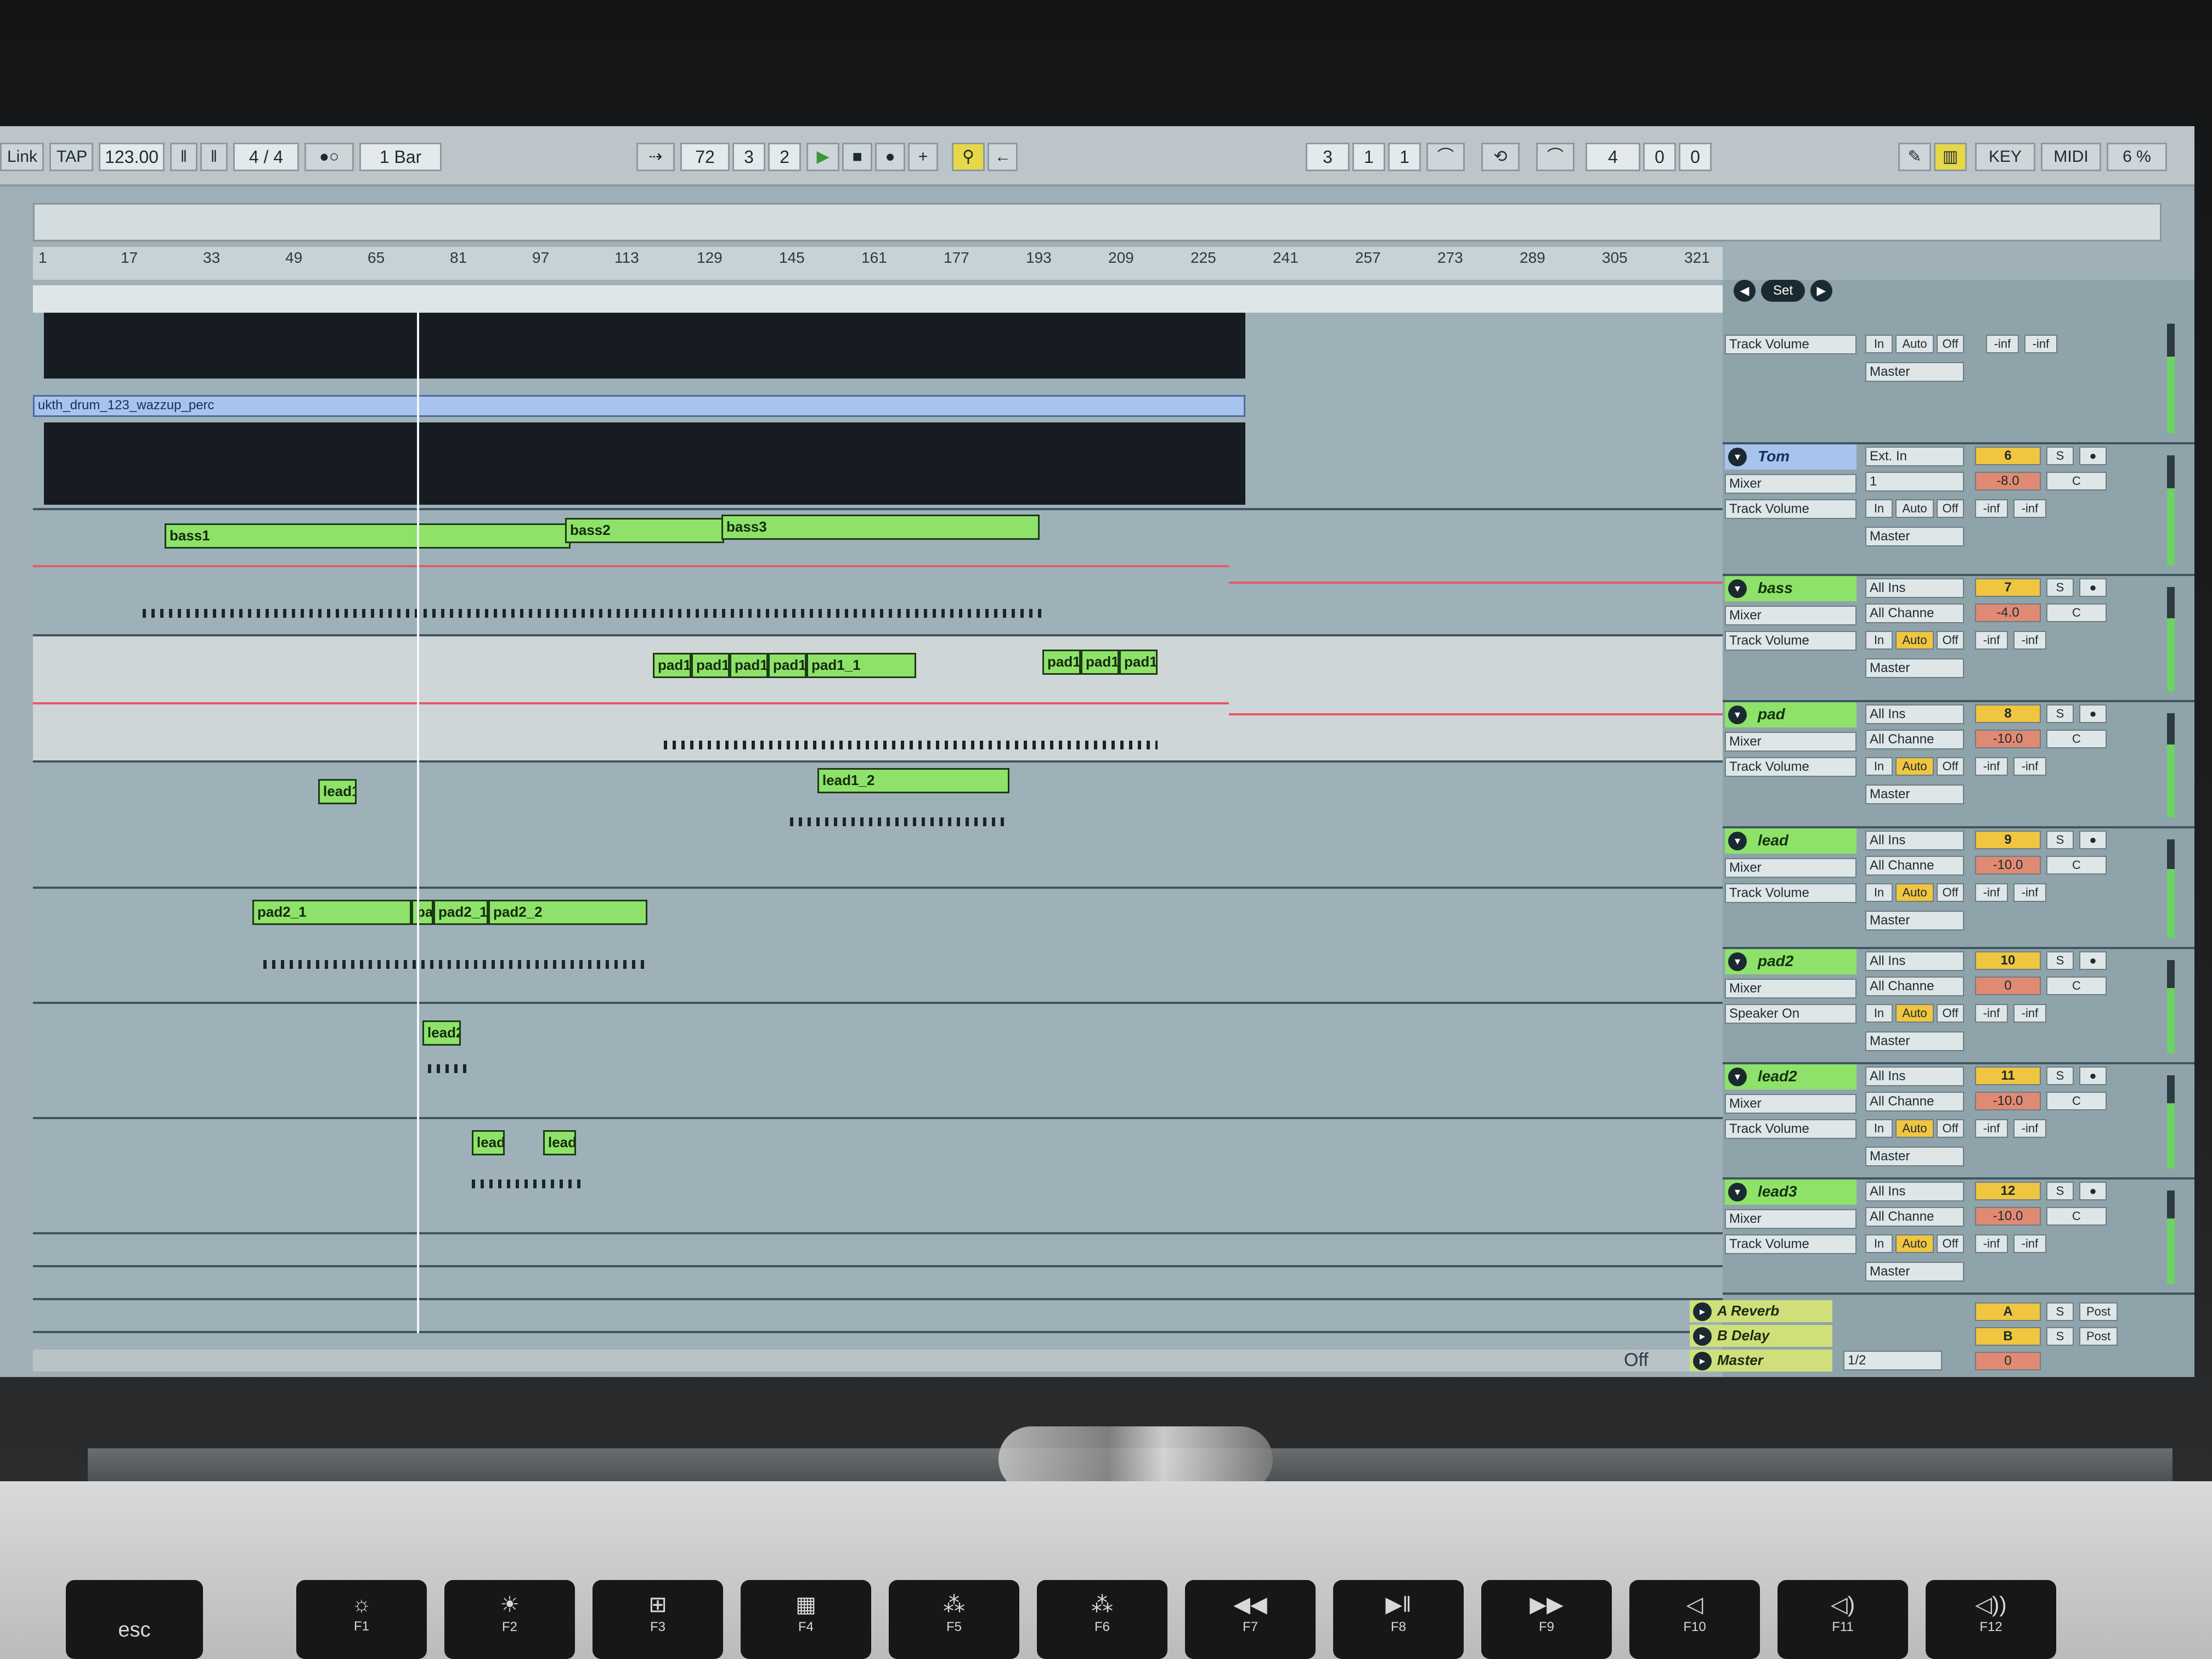  I want to click on position-bar-field: 72, so click(705, 157).